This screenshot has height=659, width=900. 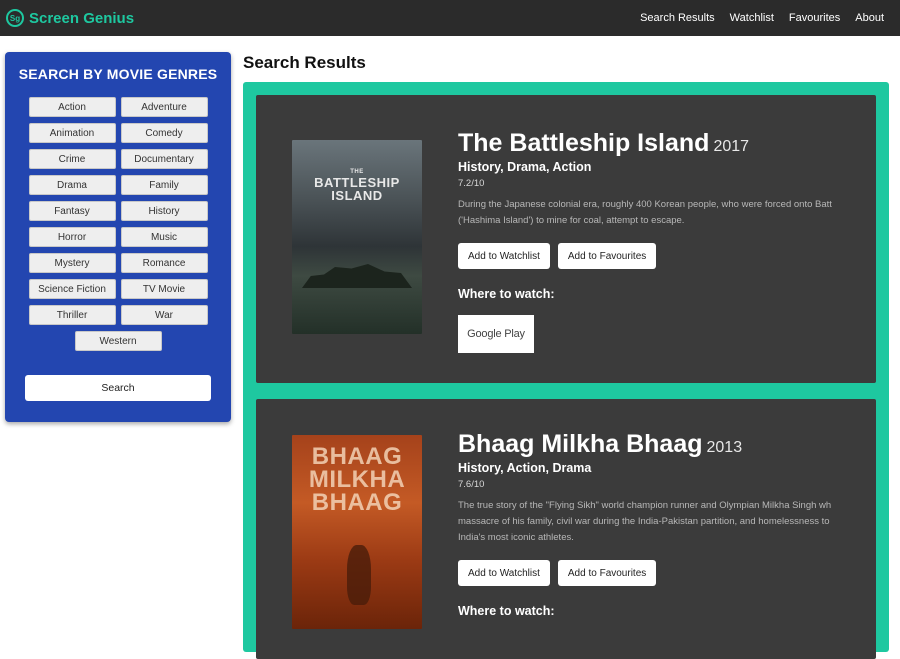 I want to click on movie-year: 2013, so click(x=724, y=447).